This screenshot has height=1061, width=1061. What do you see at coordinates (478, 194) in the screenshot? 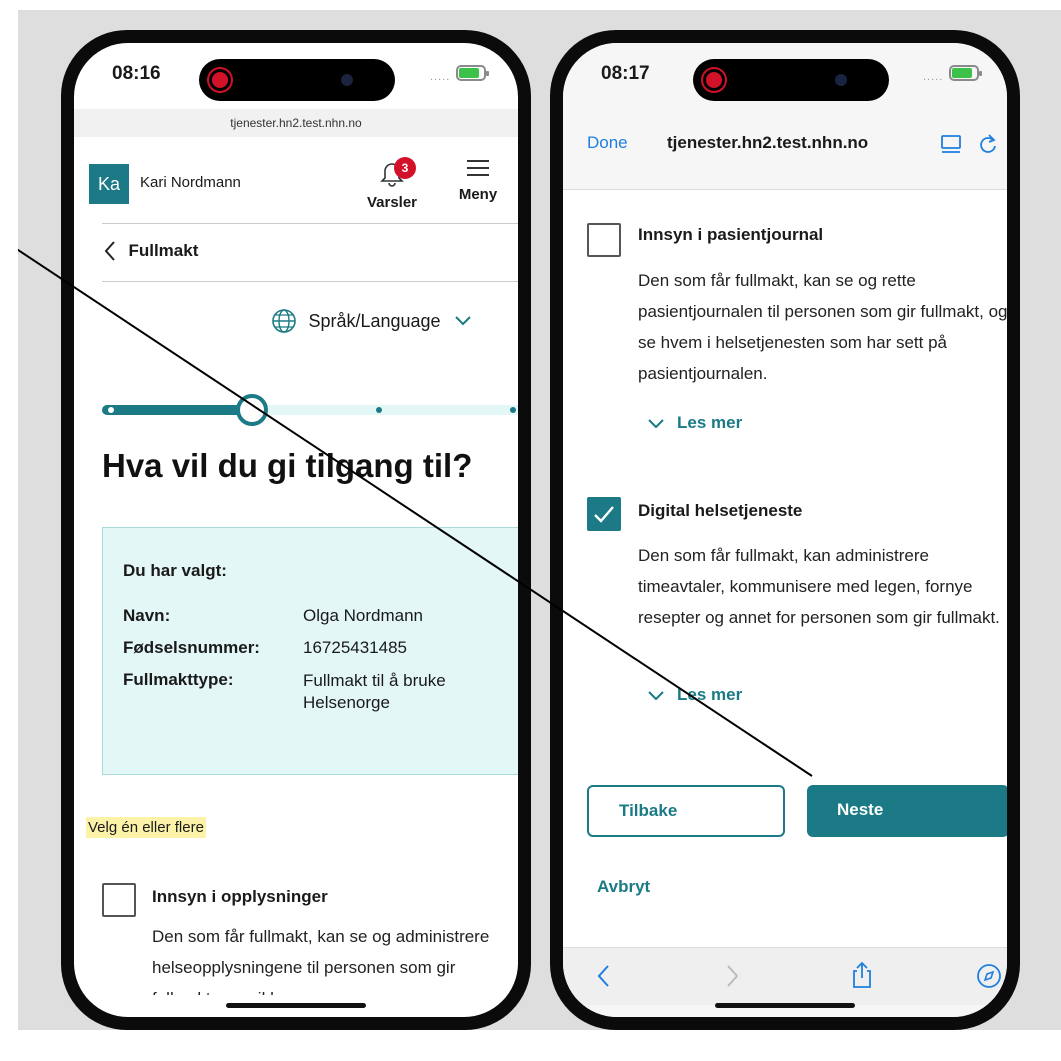
I see `menu-label: Meny` at bounding box center [478, 194].